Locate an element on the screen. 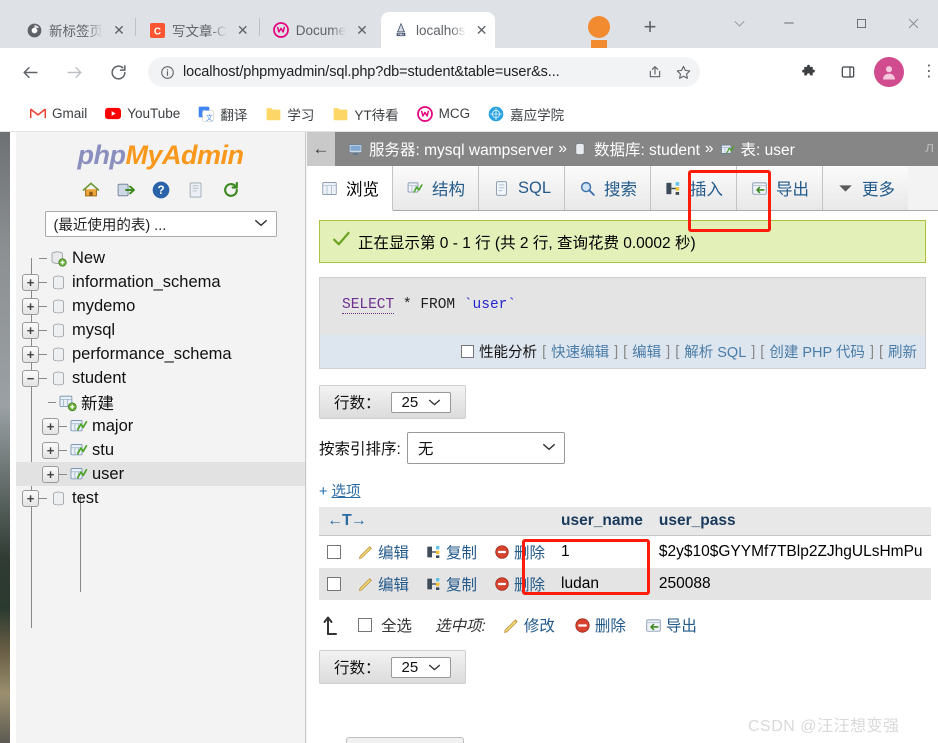 The height and width of the screenshot is (743, 938). logout-icon is located at coordinates (126, 190).